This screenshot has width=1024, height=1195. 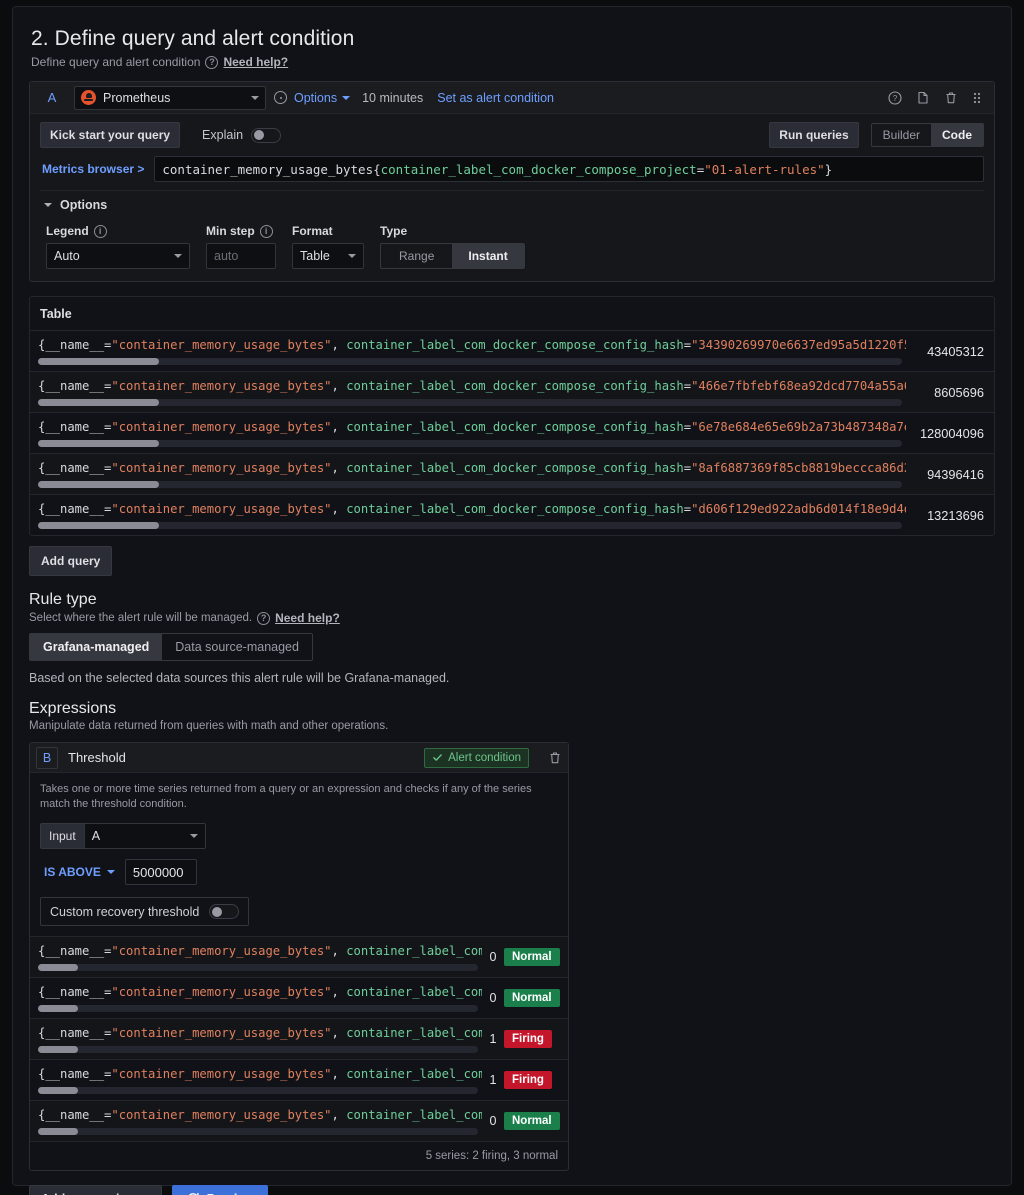 What do you see at coordinates (394, 231) in the screenshot?
I see `type-label: Type` at bounding box center [394, 231].